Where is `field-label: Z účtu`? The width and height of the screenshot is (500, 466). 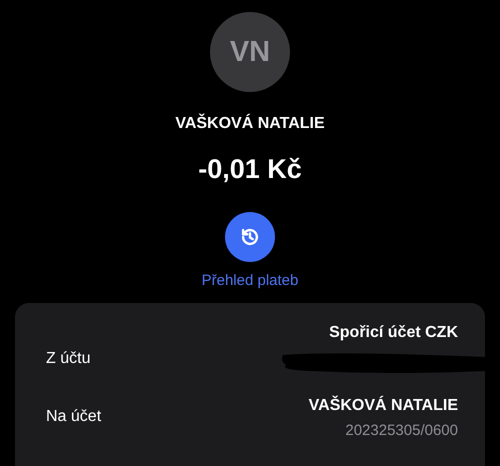 field-label: Z účtu is located at coordinates (68, 359).